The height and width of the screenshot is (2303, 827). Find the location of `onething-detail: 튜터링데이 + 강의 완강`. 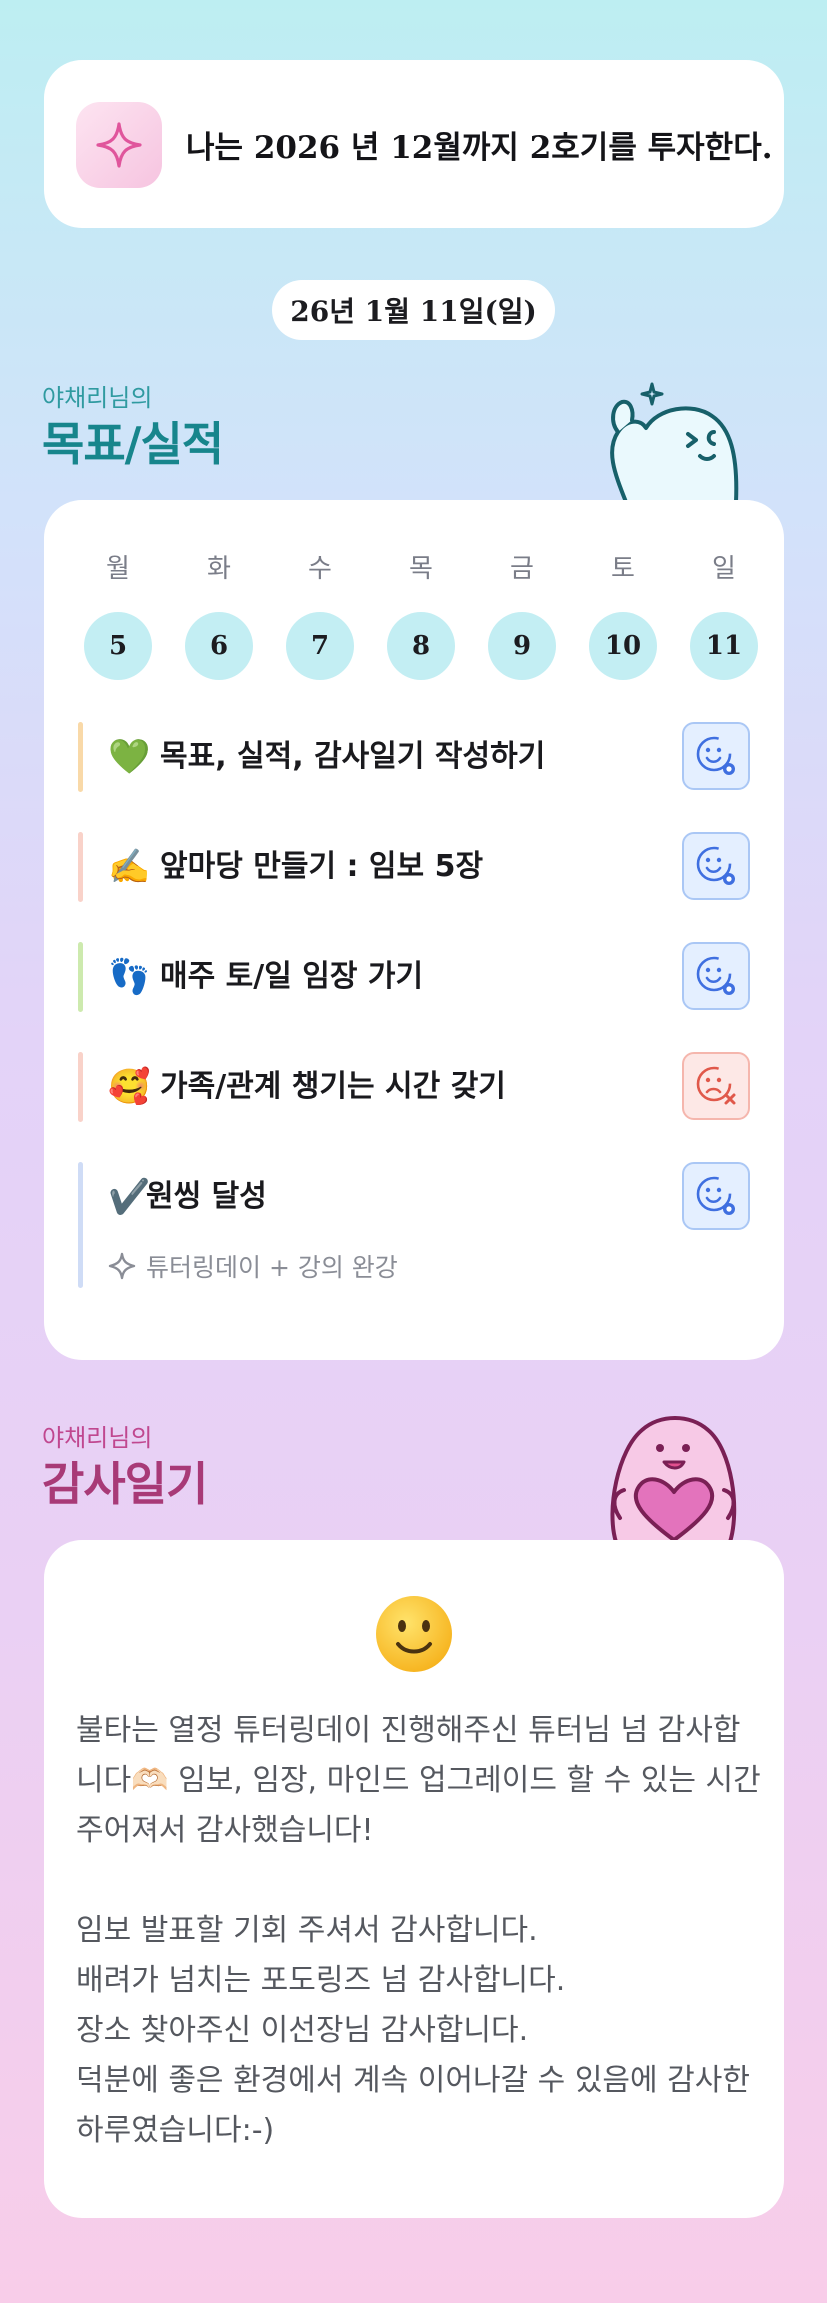

onething-detail: 튜터링데이 + 강의 완강 is located at coordinates (253, 1266).